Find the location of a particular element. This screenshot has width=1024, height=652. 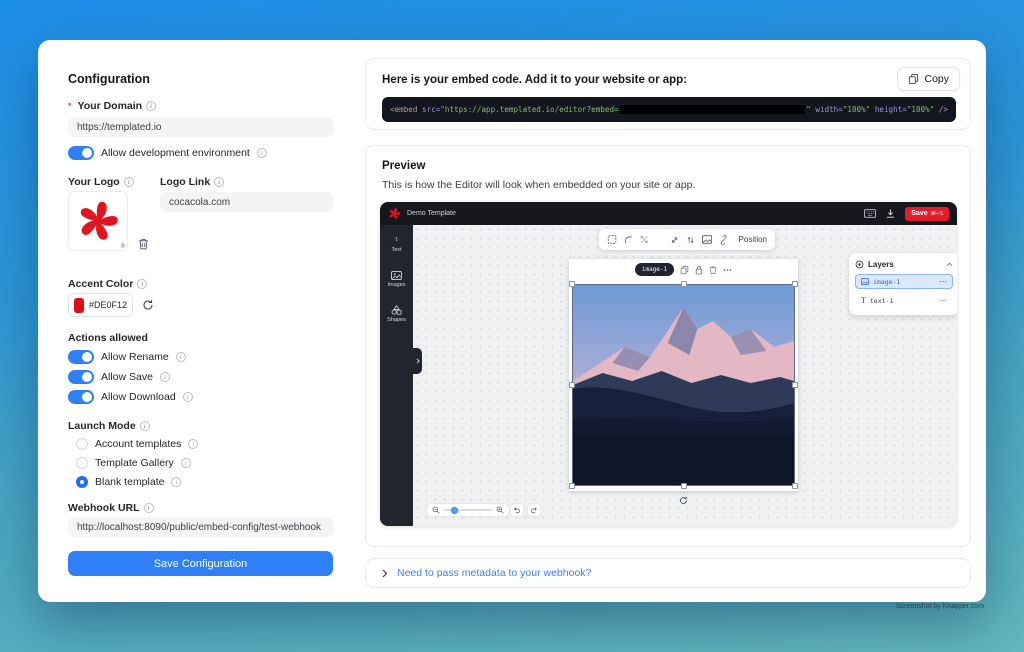

layer-row-image-1: image-1 is located at coordinates (904, 281).